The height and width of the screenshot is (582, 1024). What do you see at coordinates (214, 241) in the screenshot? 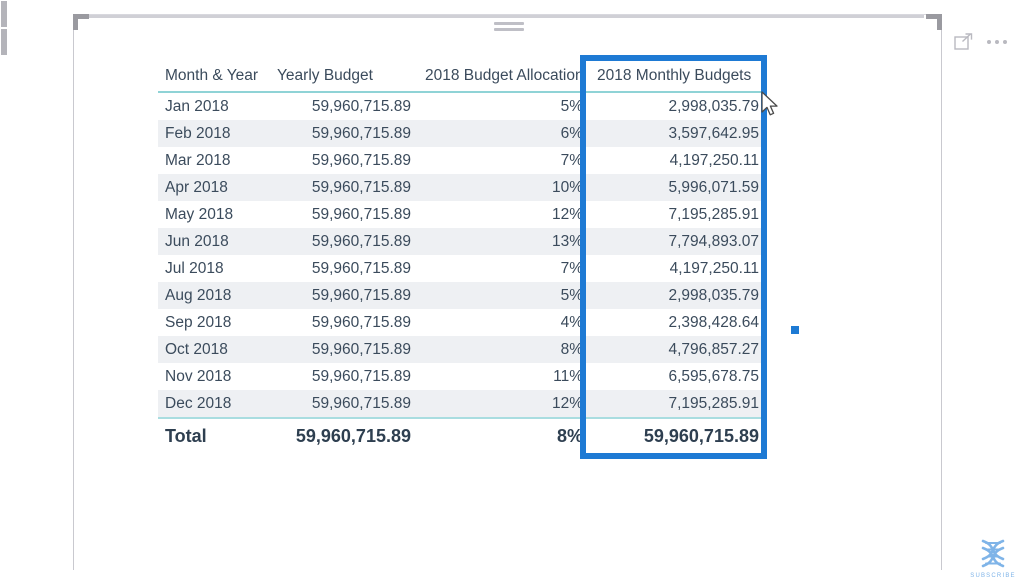
I see `cell-month: Jun 2018` at bounding box center [214, 241].